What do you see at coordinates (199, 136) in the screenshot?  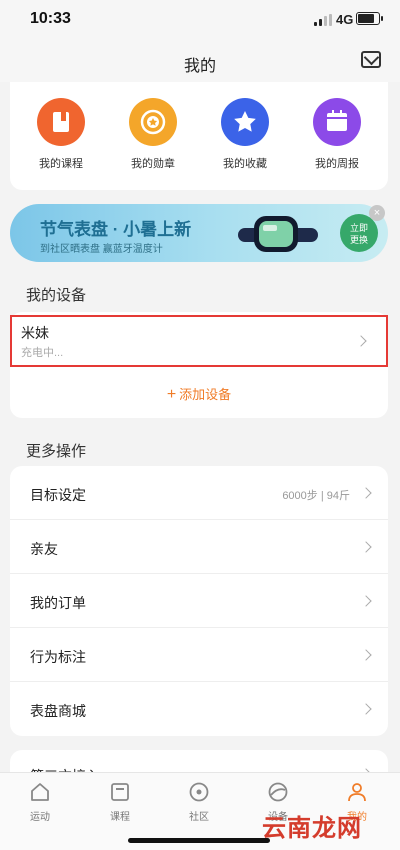 I see `quick-actions-card: 我的课程 我的勋章 我的收藏 我的周报` at bounding box center [199, 136].